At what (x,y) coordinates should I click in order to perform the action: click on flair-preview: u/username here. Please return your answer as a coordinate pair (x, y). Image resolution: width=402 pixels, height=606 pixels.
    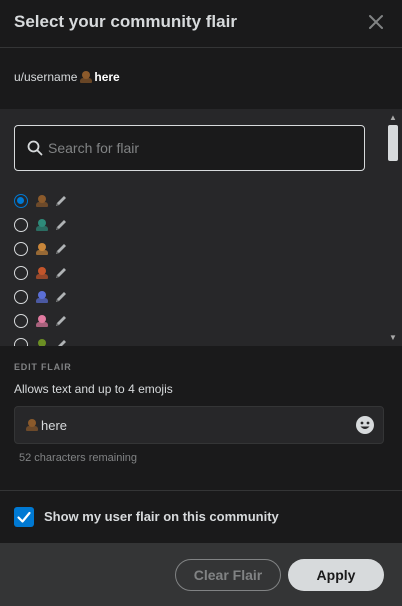
    Looking at the image, I should click on (201, 79).